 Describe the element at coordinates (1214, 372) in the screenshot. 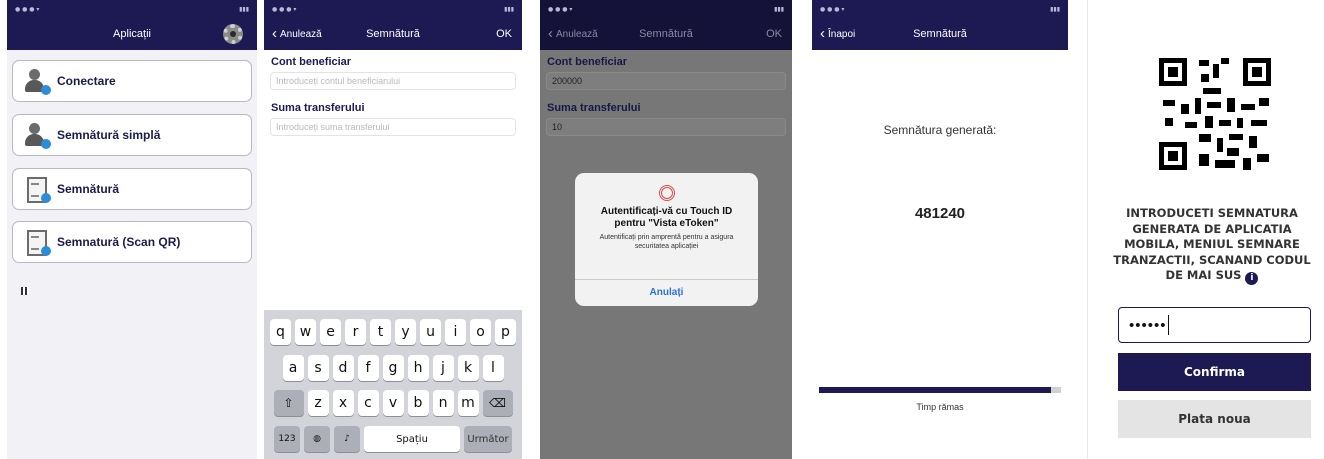

I see `confirm-button: Confirma` at that location.